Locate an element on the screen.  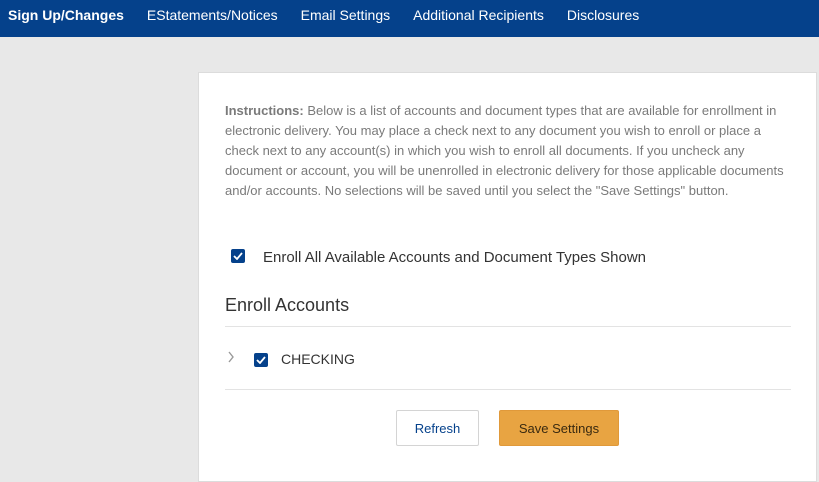
chevron-right-icon is located at coordinates (231, 357).